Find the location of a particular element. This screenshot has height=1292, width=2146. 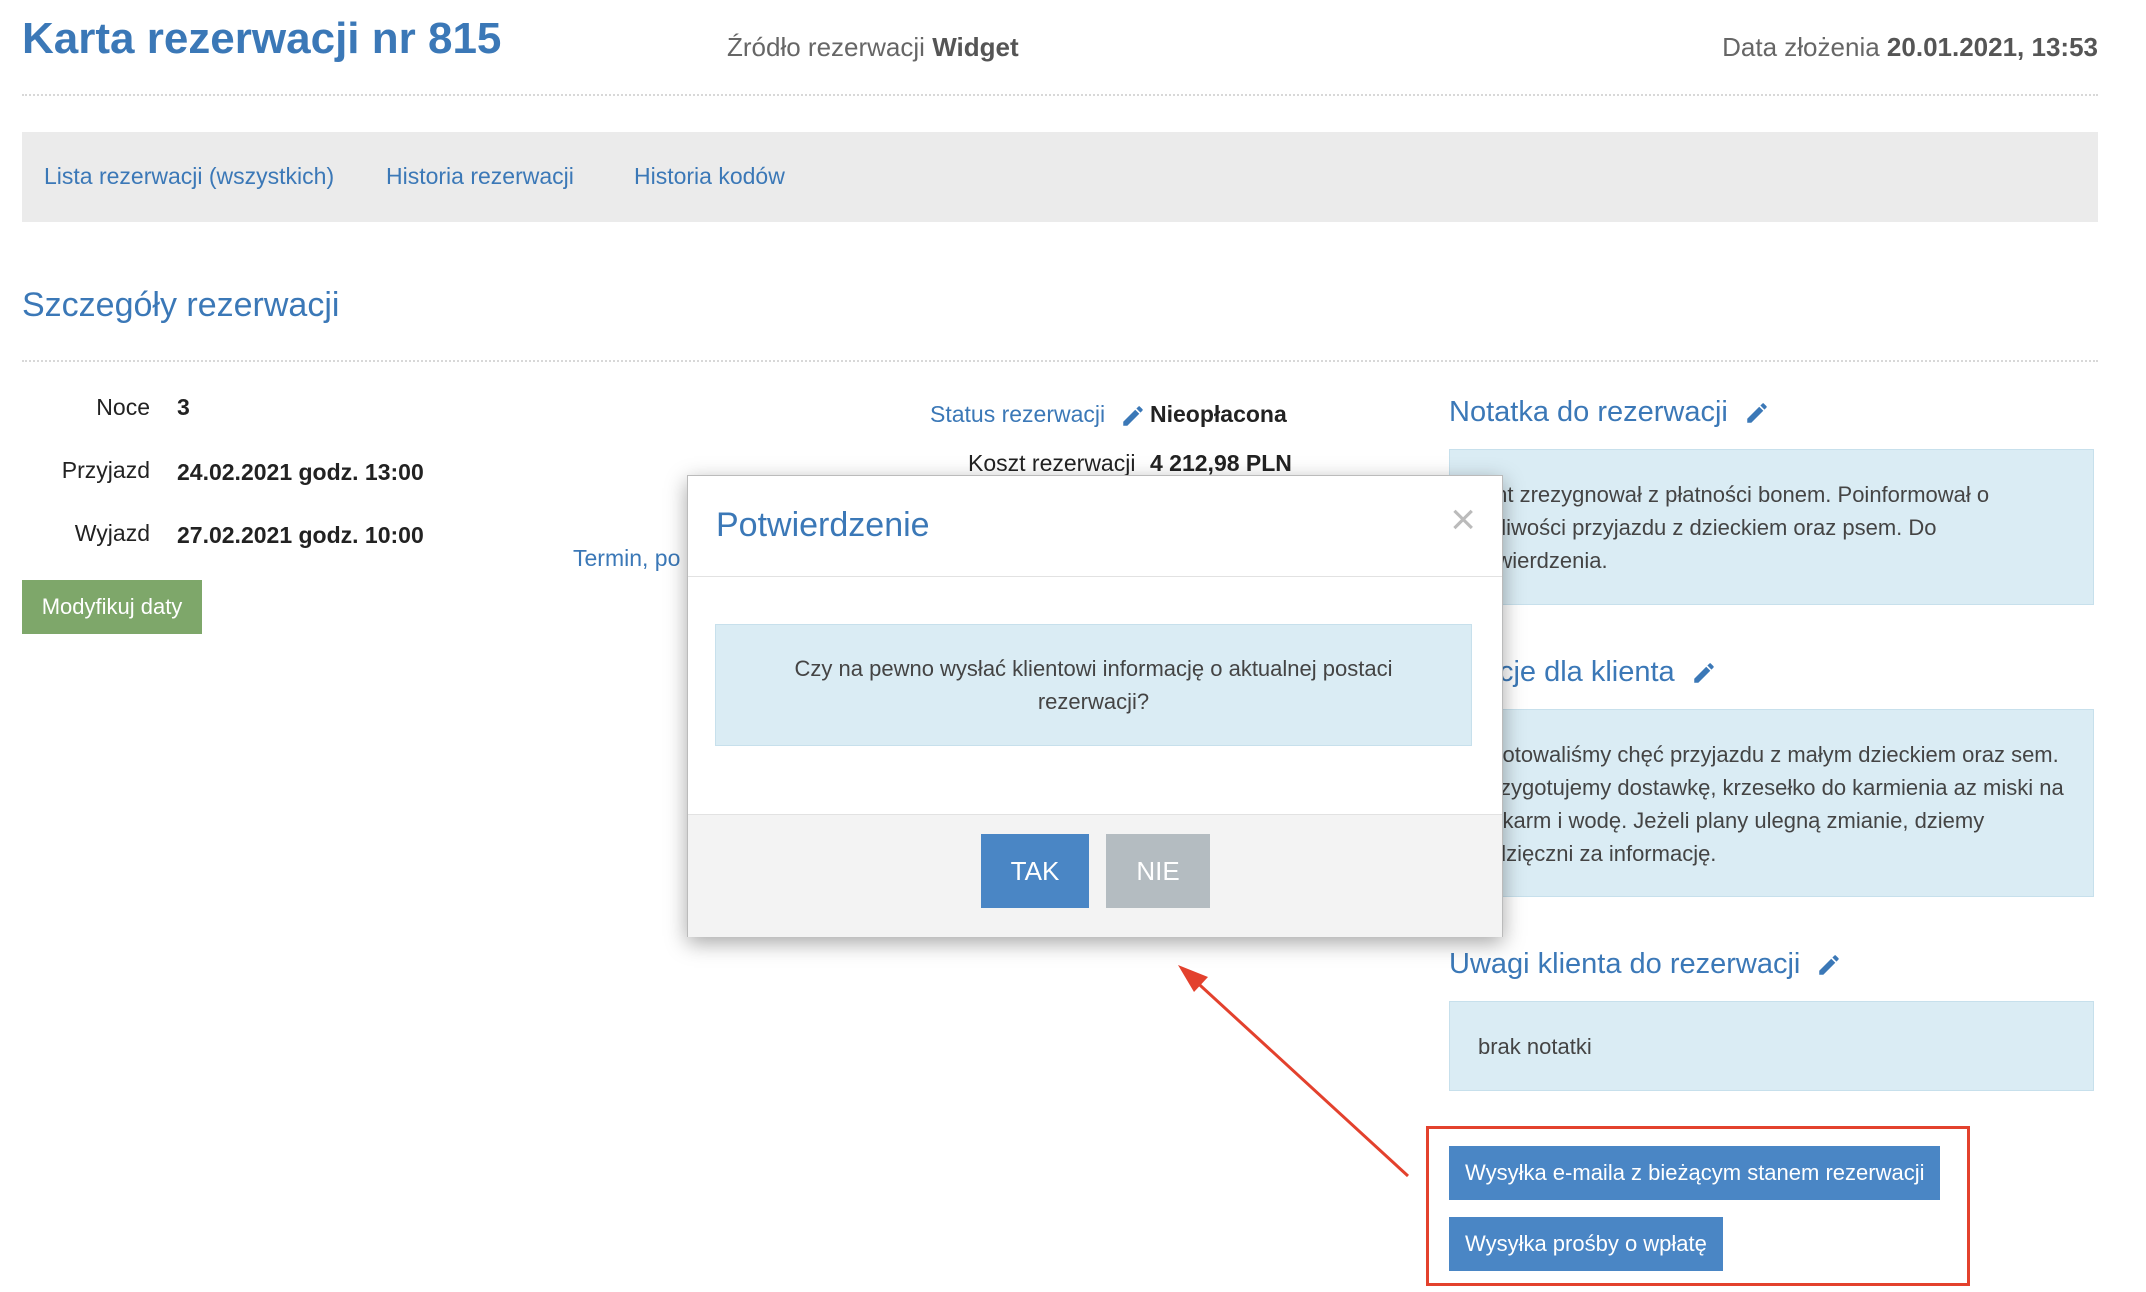

status-label-link: Status rezerwacji is located at coordinates (1038, 415).